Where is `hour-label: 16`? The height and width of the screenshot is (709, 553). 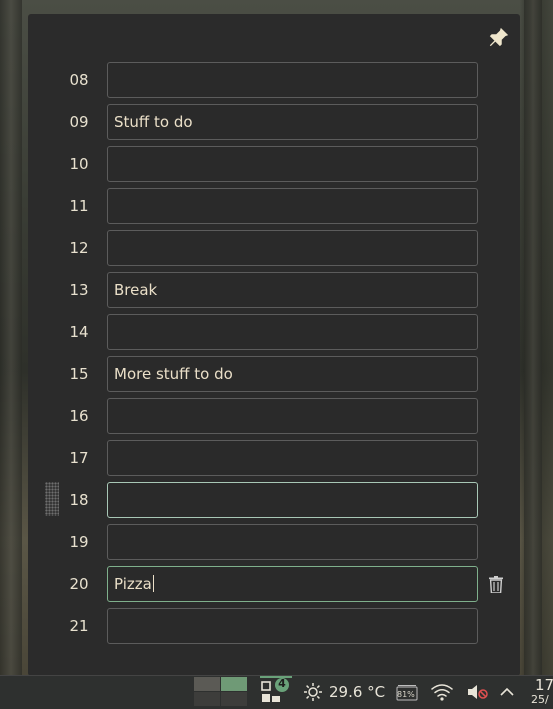
hour-label: 16 is located at coordinates (79, 416).